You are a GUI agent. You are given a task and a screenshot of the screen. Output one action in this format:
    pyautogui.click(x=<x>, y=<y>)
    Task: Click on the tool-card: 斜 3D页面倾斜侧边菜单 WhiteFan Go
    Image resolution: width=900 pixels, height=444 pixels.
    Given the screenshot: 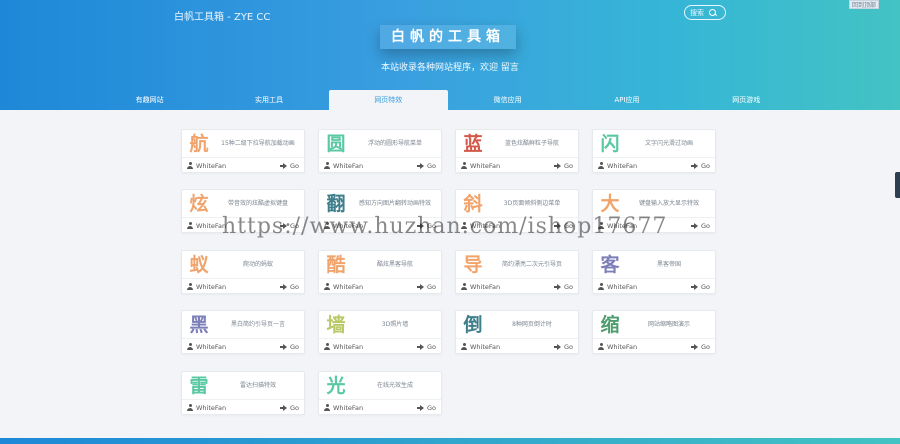 What is the action you would take?
    pyautogui.click(x=517, y=211)
    